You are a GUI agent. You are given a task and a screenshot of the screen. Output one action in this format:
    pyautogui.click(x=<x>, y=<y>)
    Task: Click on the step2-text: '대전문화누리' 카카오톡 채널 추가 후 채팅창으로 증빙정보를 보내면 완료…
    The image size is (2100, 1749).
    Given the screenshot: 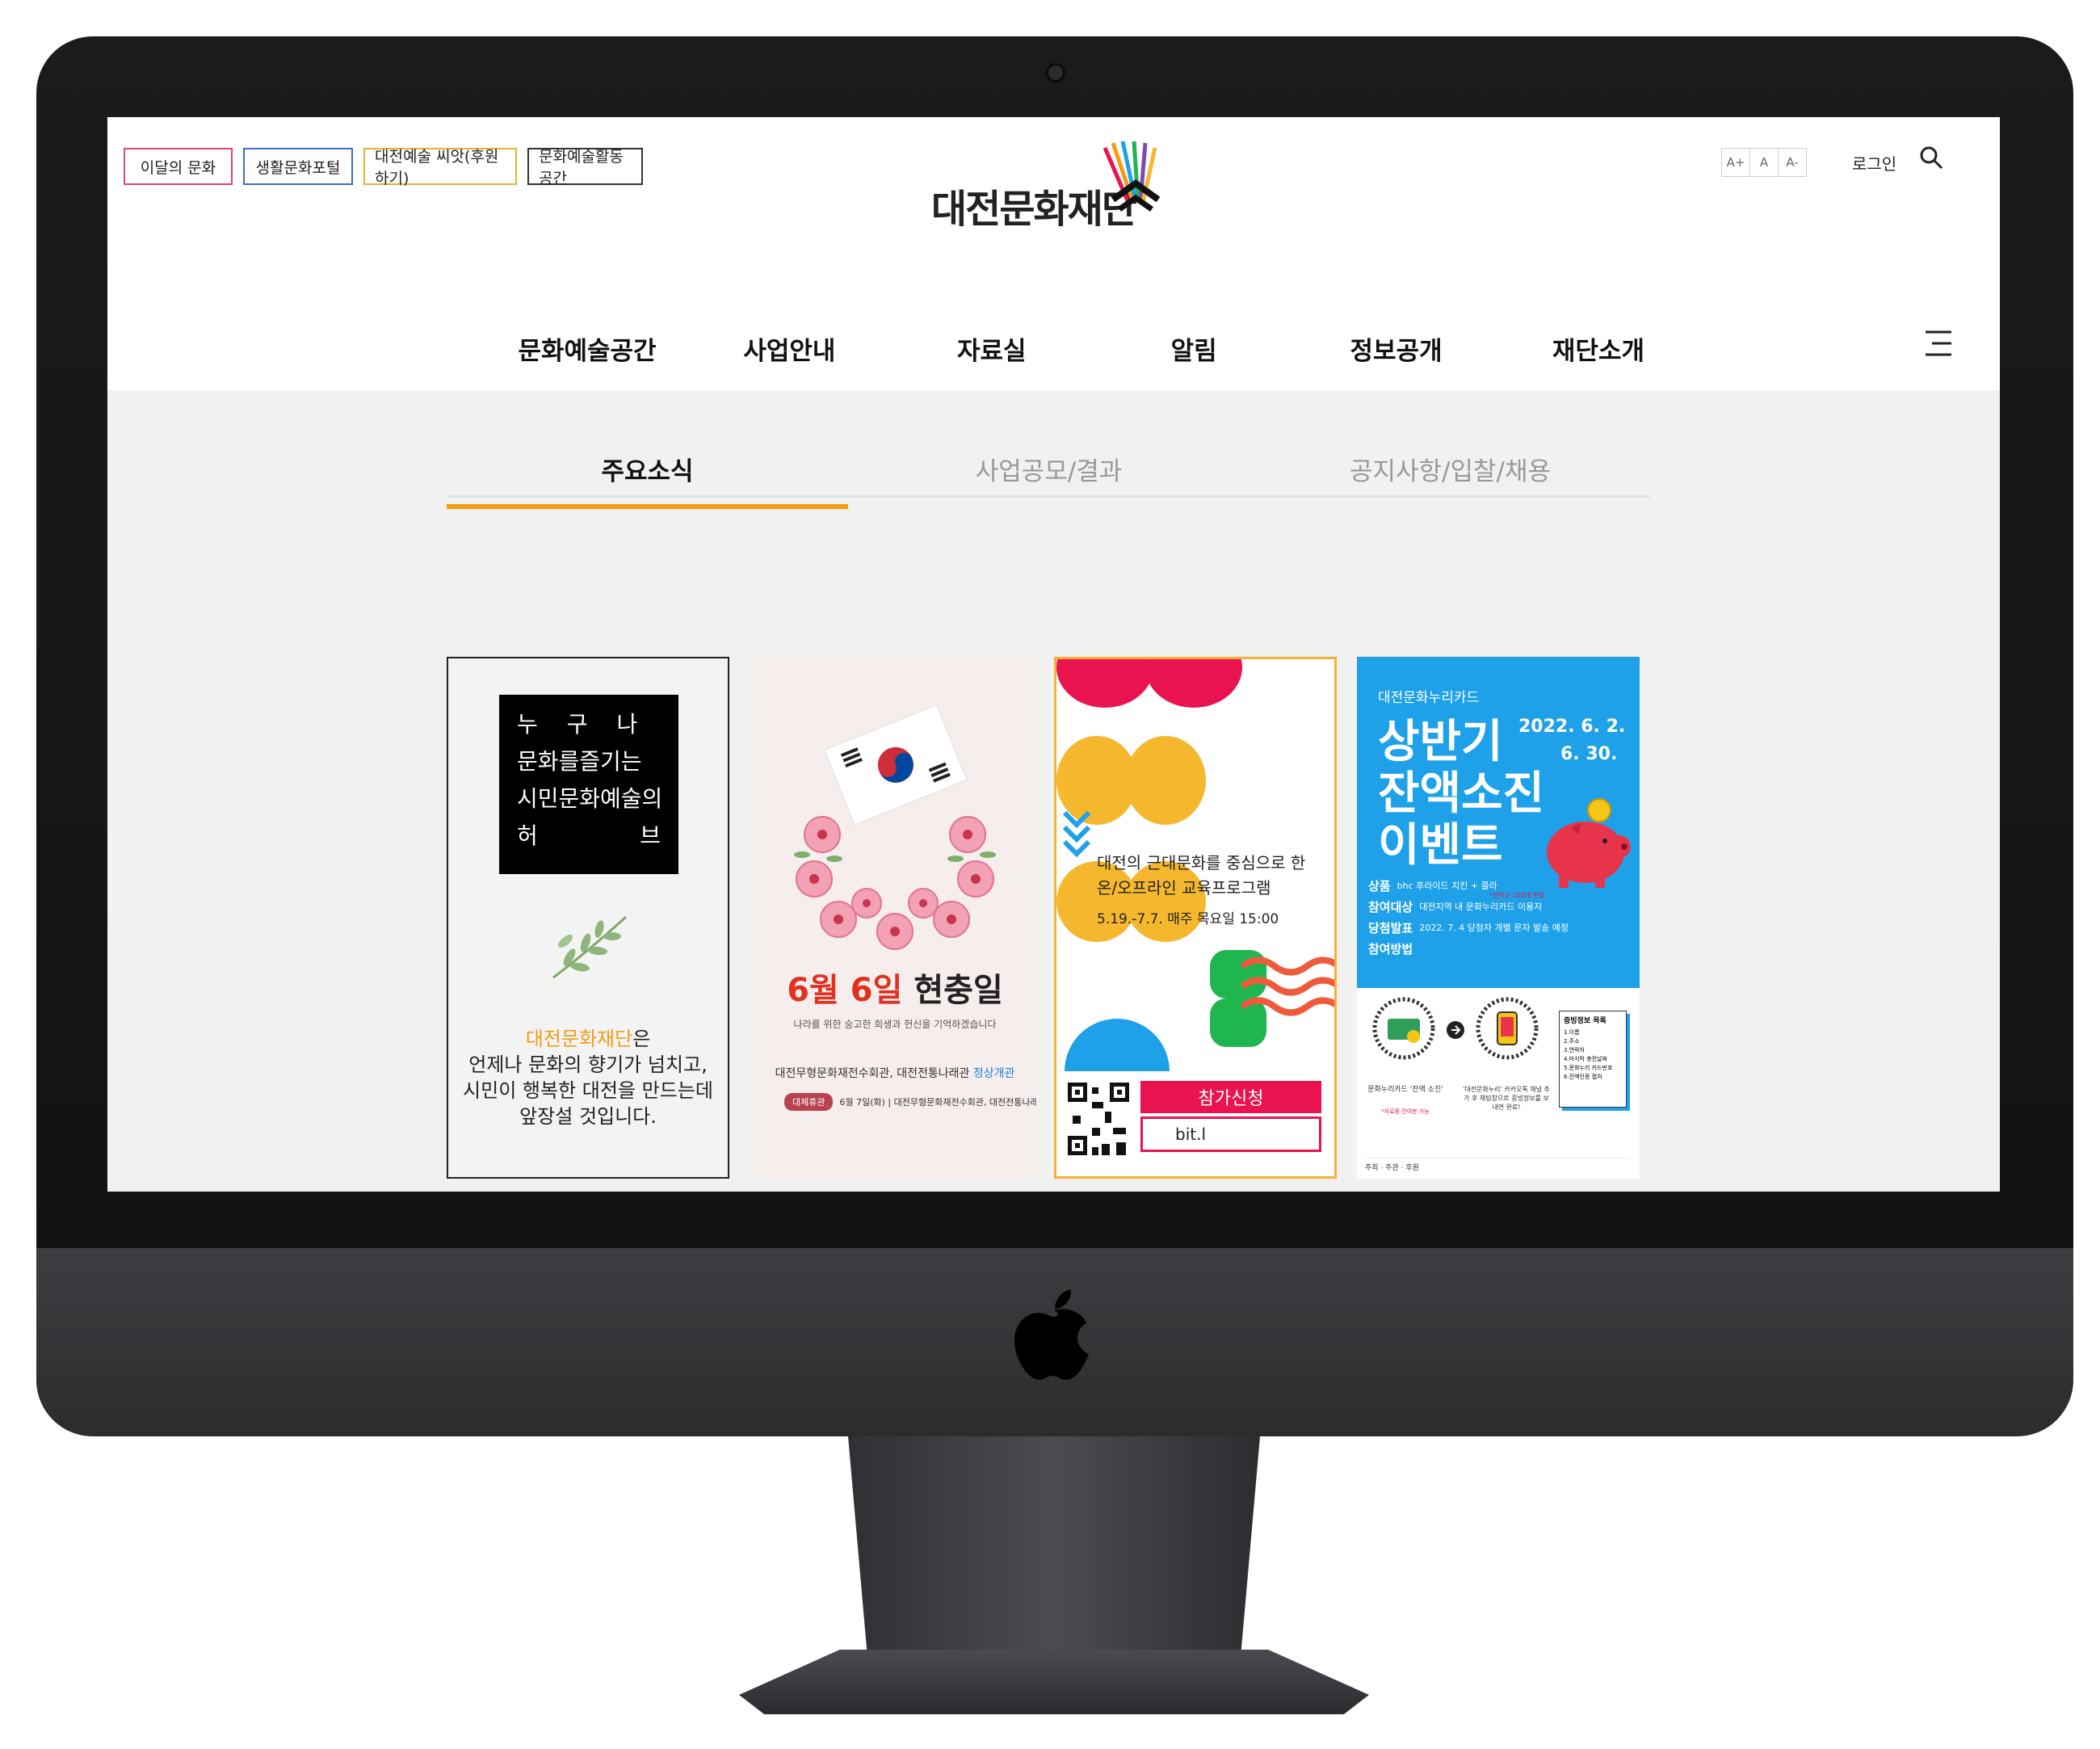 What is the action you would take?
    pyautogui.click(x=1506, y=1098)
    